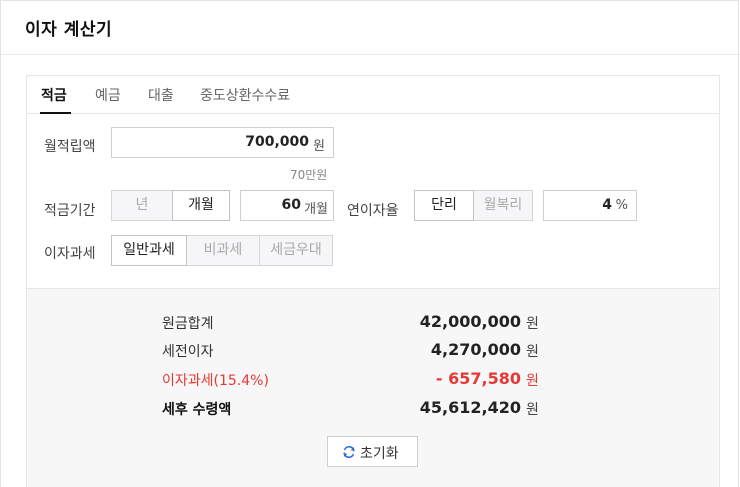 Image resolution: width=740 pixels, height=487 pixels. Describe the element at coordinates (532, 324) in the screenshot. I see `principal-total-unit: 원` at that location.